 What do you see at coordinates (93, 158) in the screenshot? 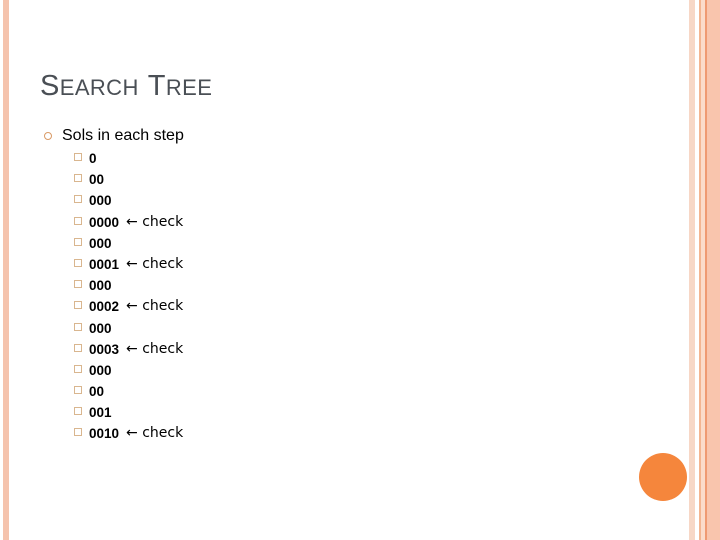
I see `list-item-label: 0` at bounding box center [93, 158].